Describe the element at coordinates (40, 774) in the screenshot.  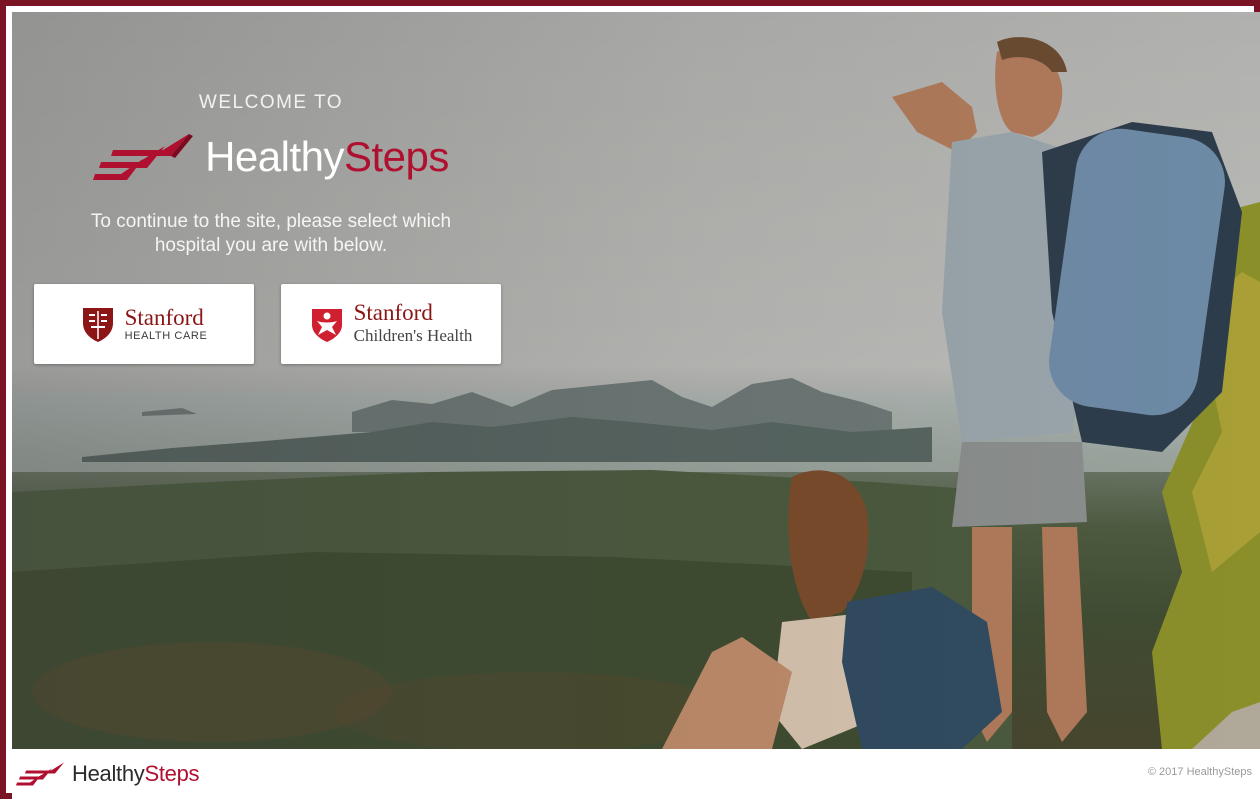
I see `footer-steps-logo-icon` at that location.